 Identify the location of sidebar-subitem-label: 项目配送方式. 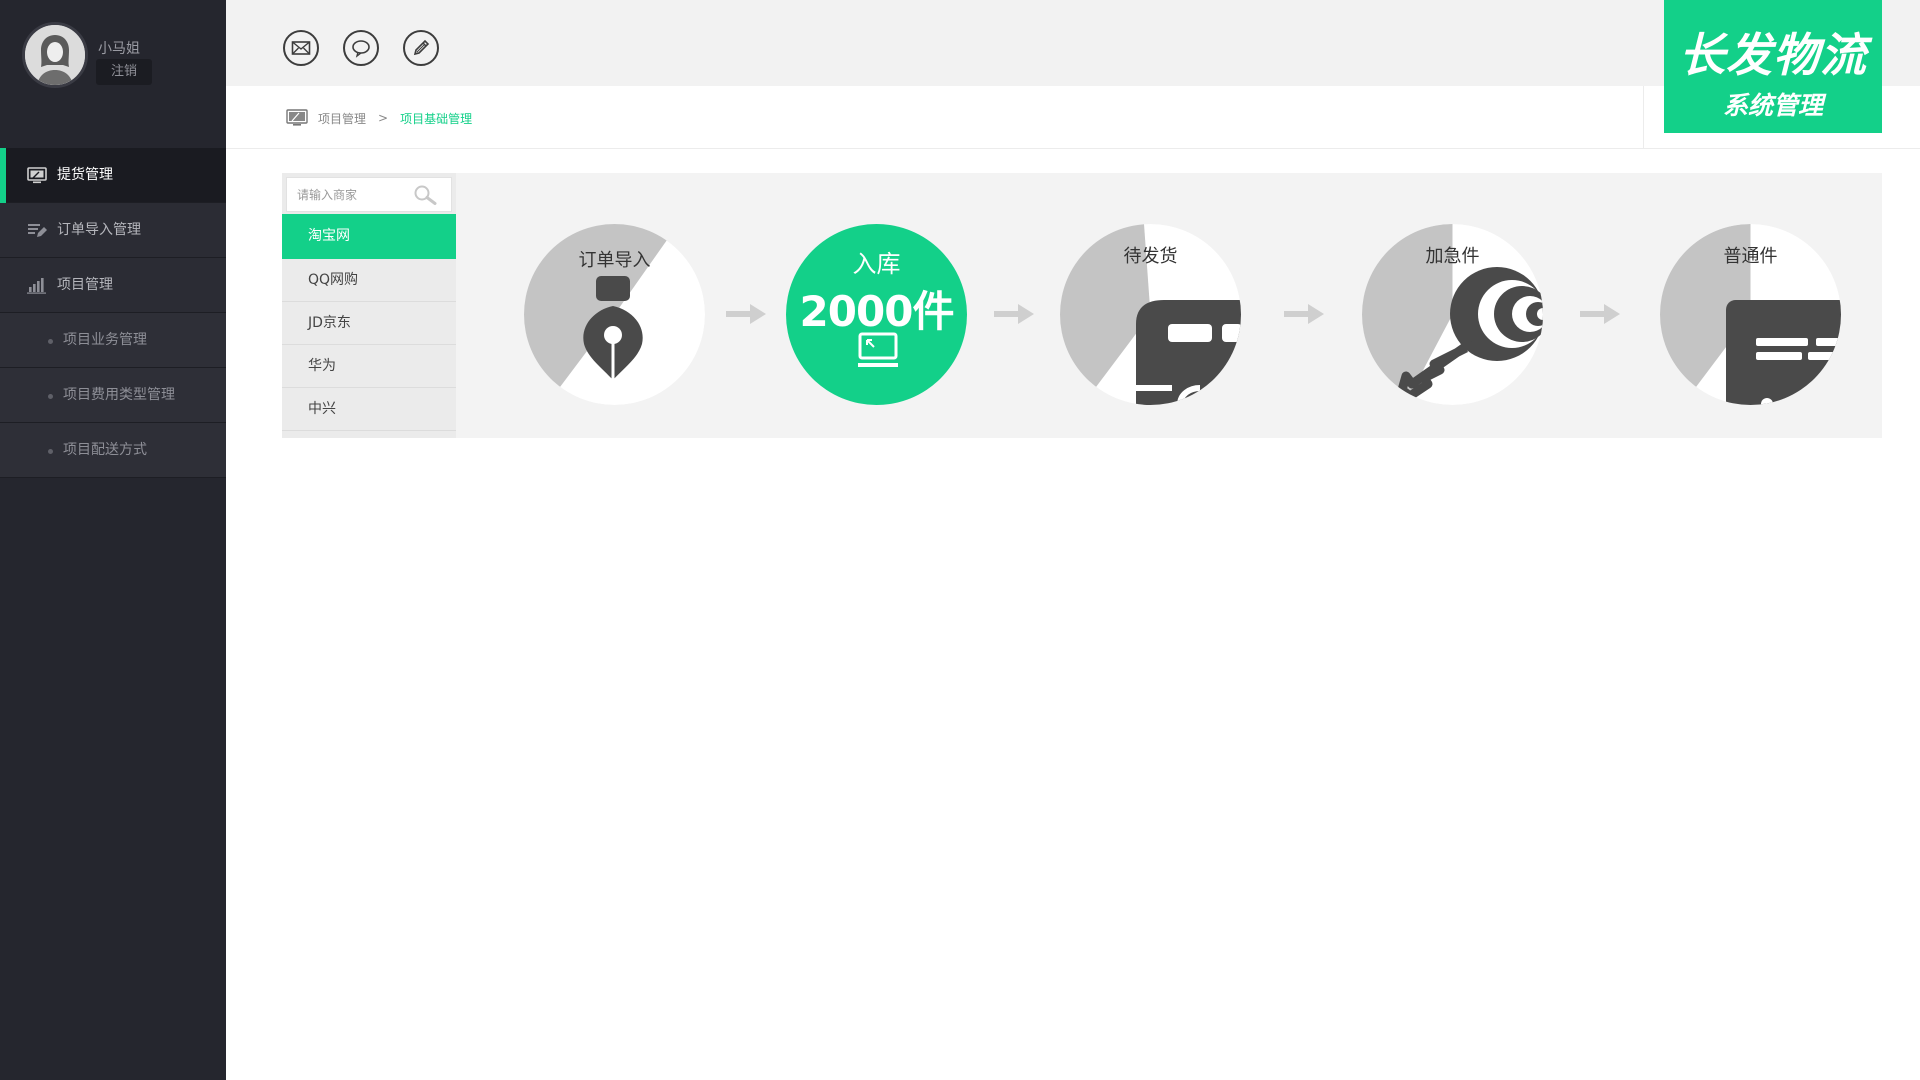
(105, 450).